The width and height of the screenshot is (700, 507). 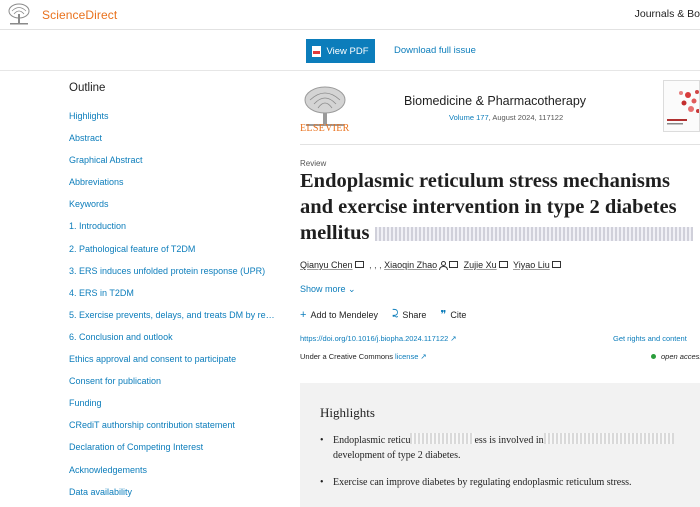 I want to click on cite-button: ❞ Cite, so click(x=453, y=314).